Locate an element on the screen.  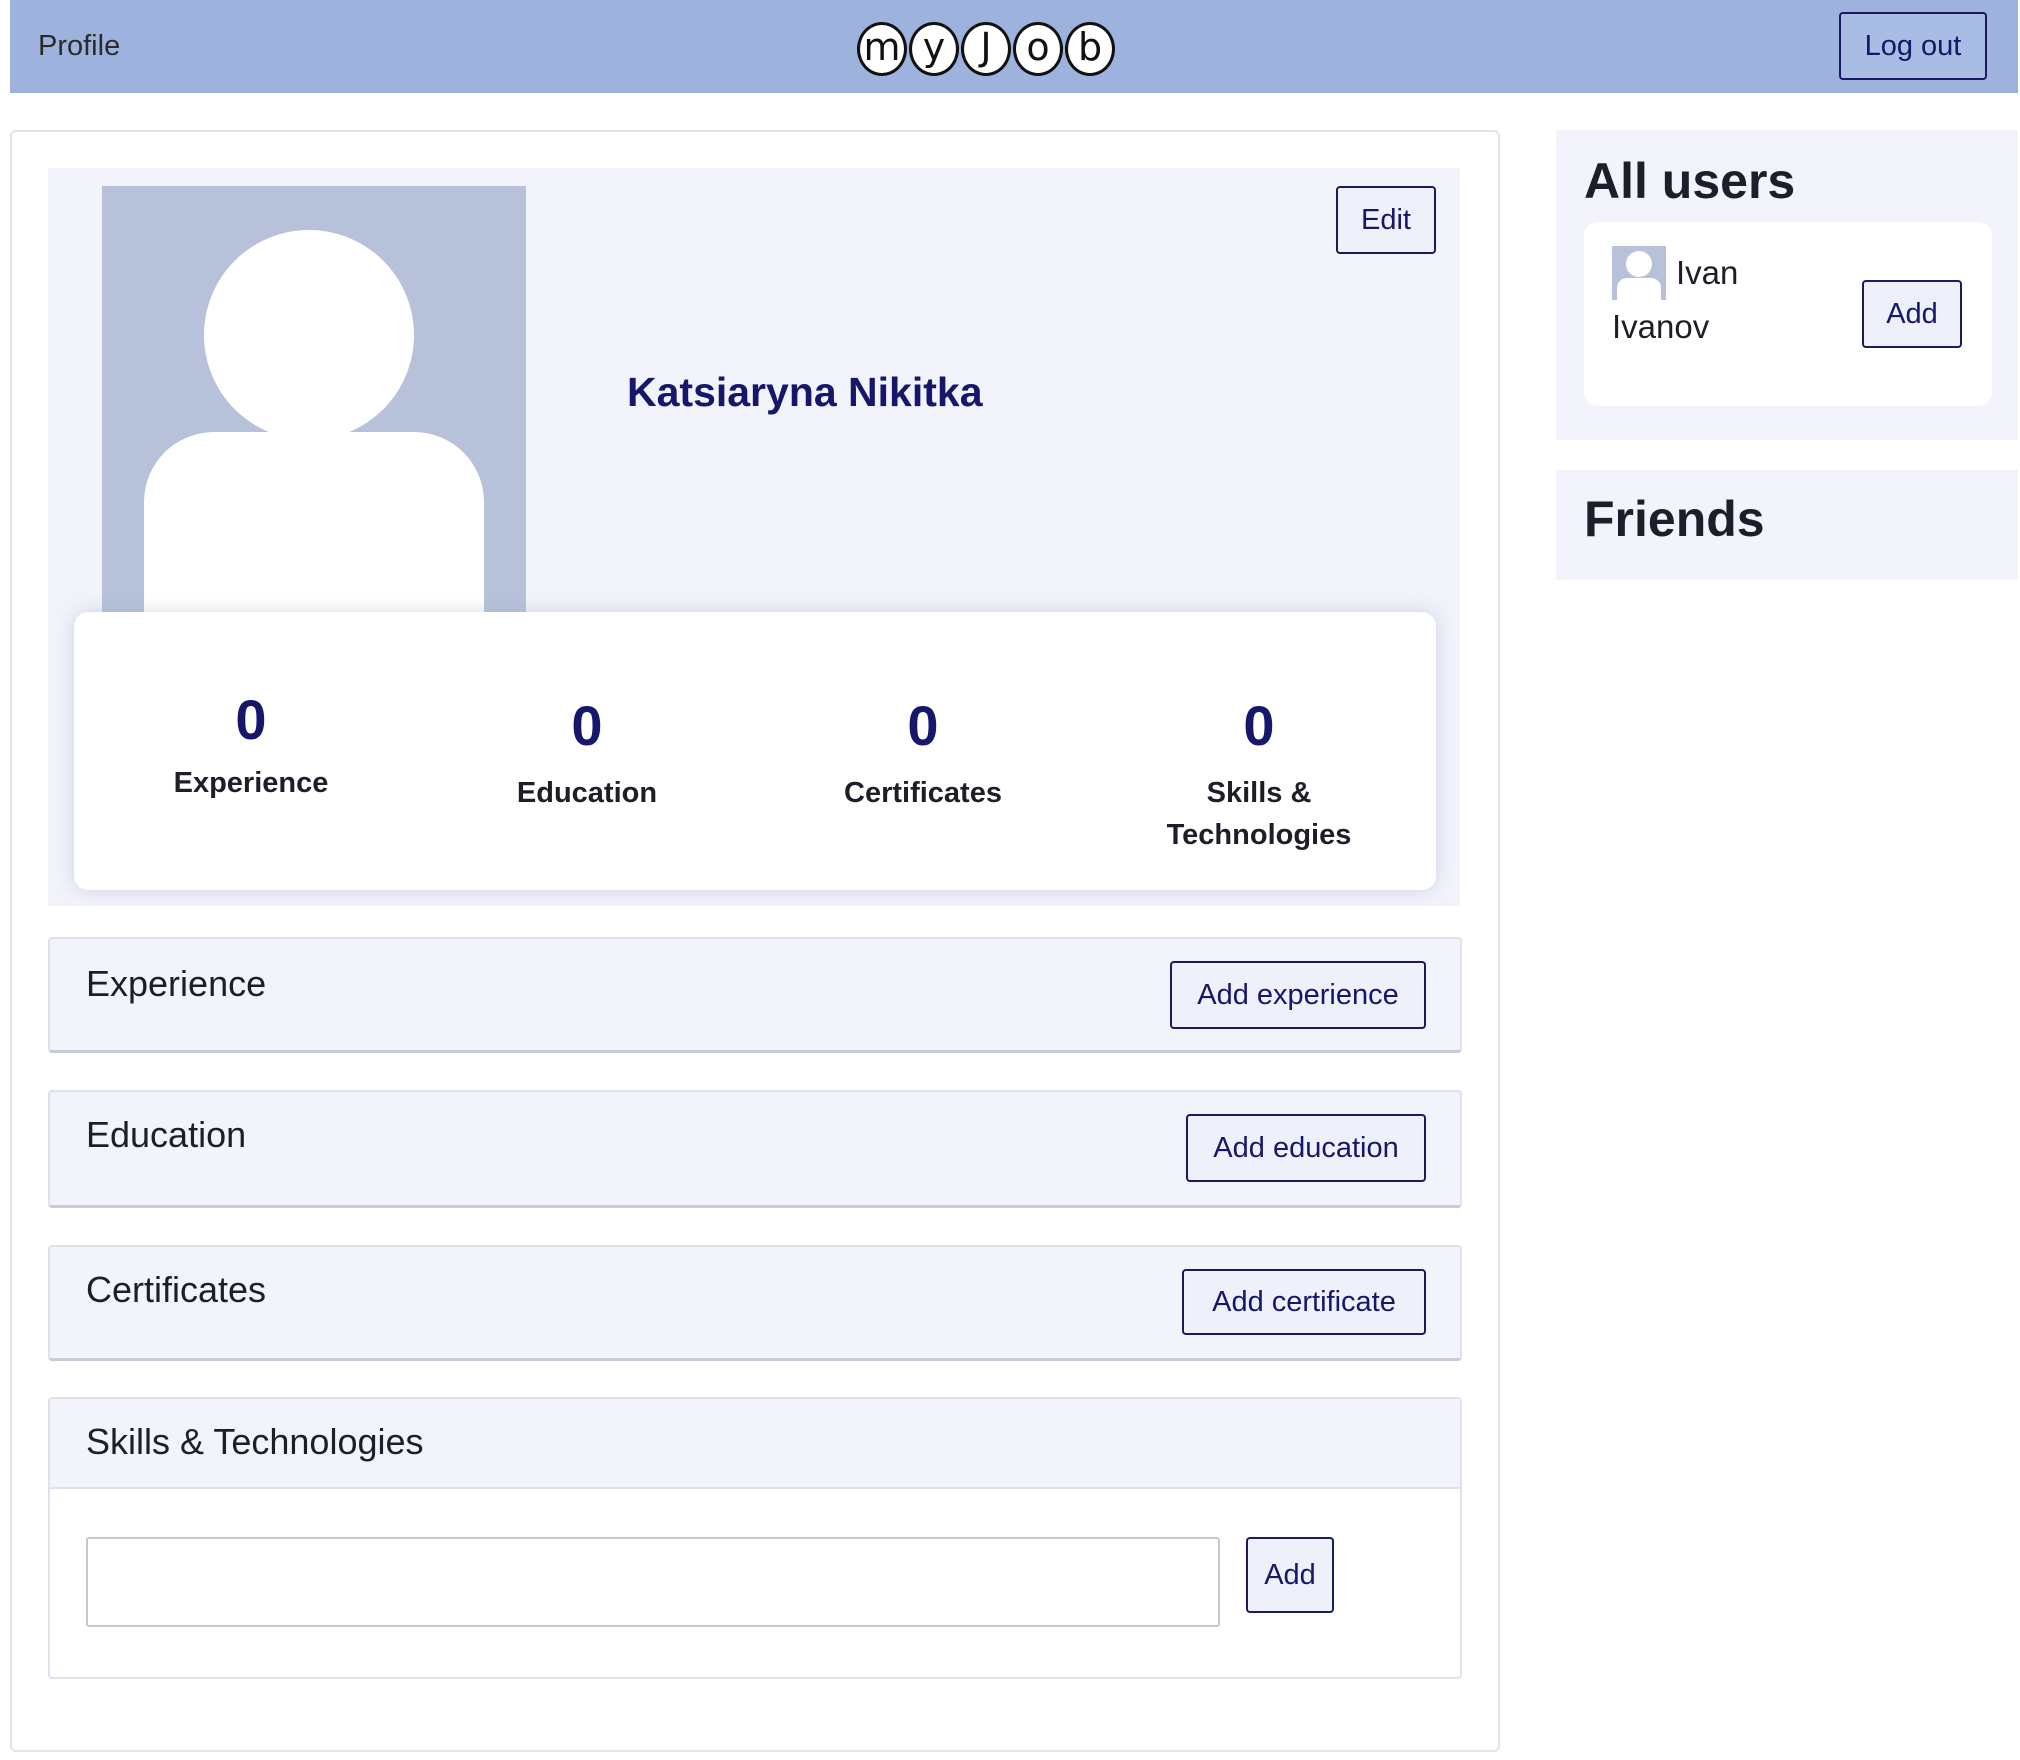
stat-education: 0 Education is located at coordinates (587, 756).